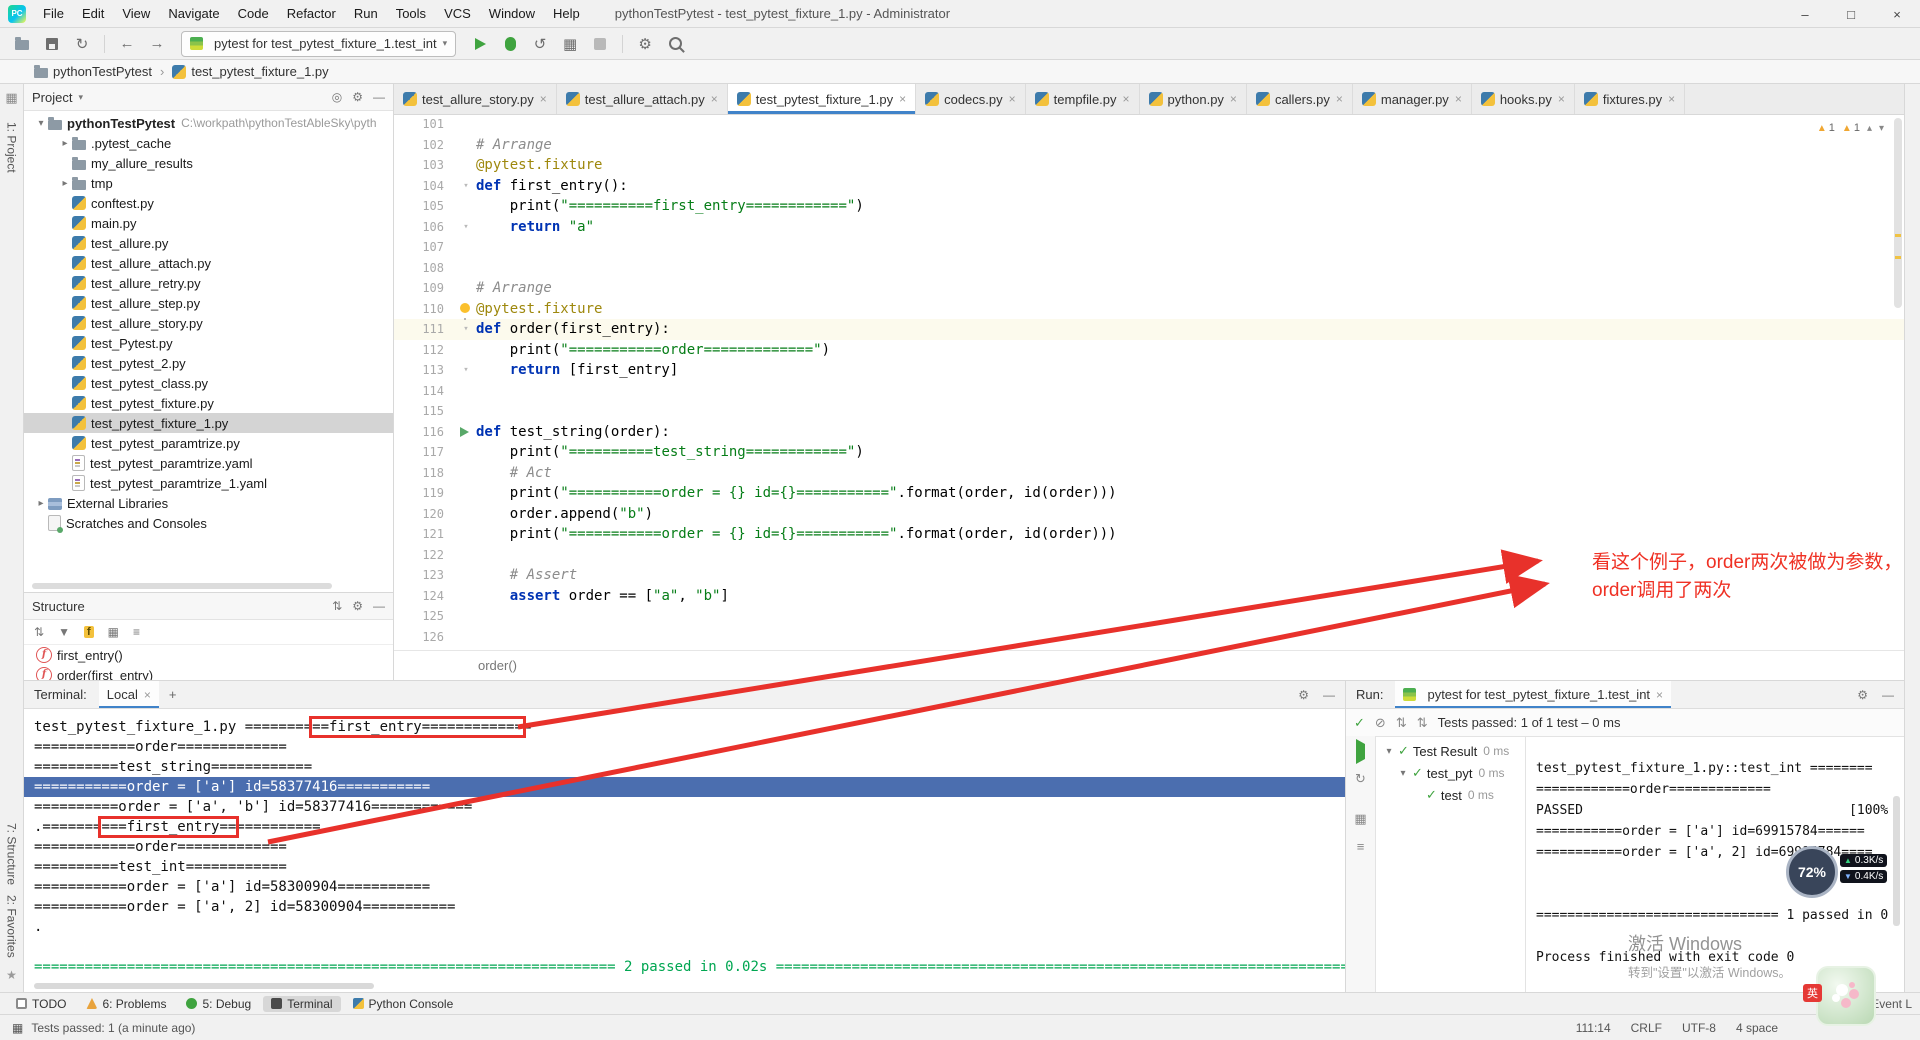  What do you see at coordinates (689, 927) in the screenshot?
I see `terminal-line: .` at bounding box center [689, 927].